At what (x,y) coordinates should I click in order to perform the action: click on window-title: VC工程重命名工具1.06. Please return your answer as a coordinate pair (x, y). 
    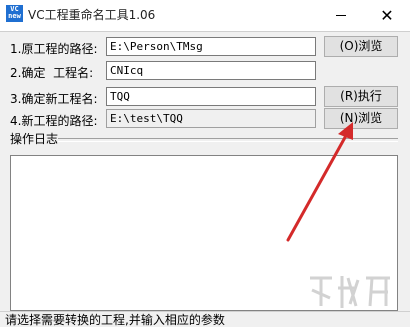
    Looking at the image, I should click on (92, 15).